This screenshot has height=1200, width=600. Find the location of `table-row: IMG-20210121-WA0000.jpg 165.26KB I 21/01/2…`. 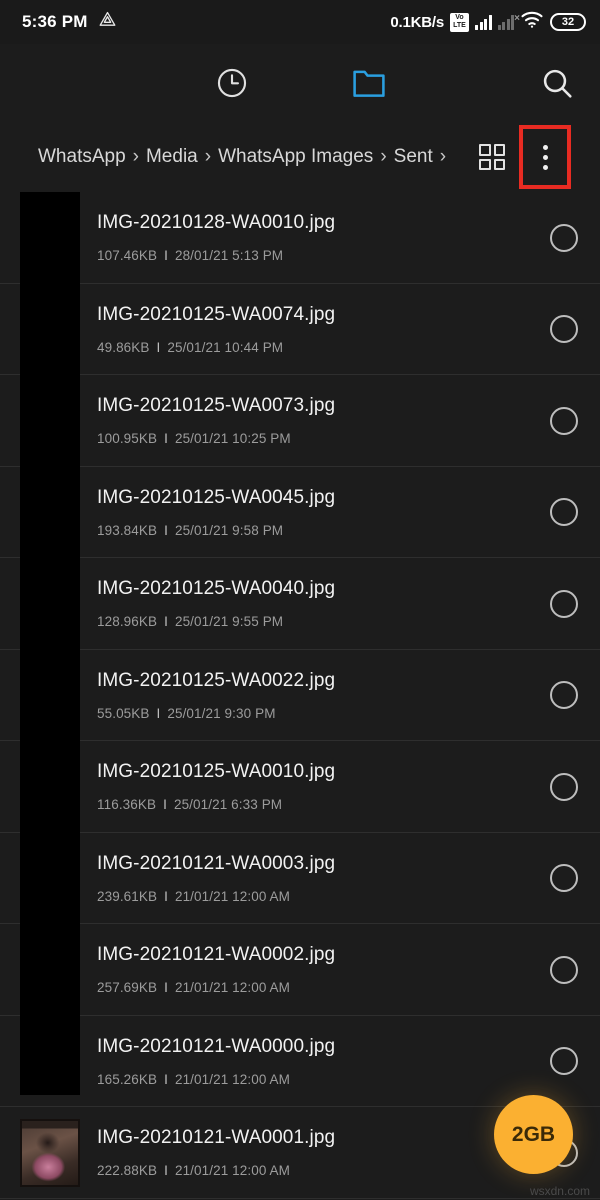

table-row: IMG-20210121-WA0000.jpg 165.26KB I 21/01/2… is located at coordinates (300, 1062).